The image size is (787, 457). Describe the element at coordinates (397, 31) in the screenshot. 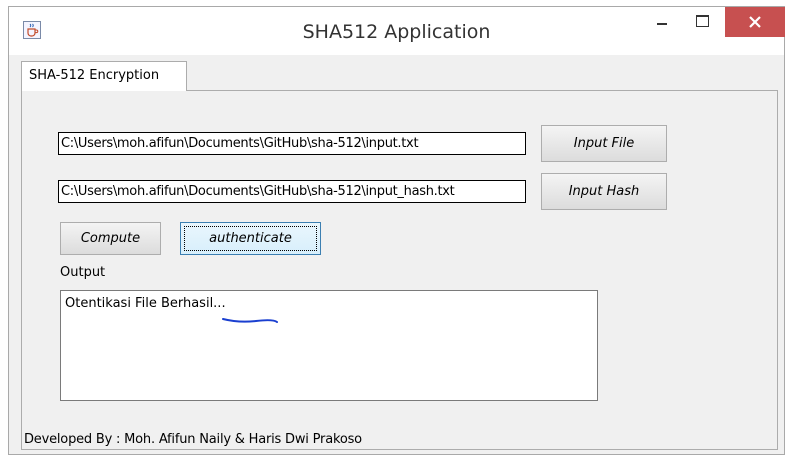

I see `title-bar: SHA512 Application` at that location.